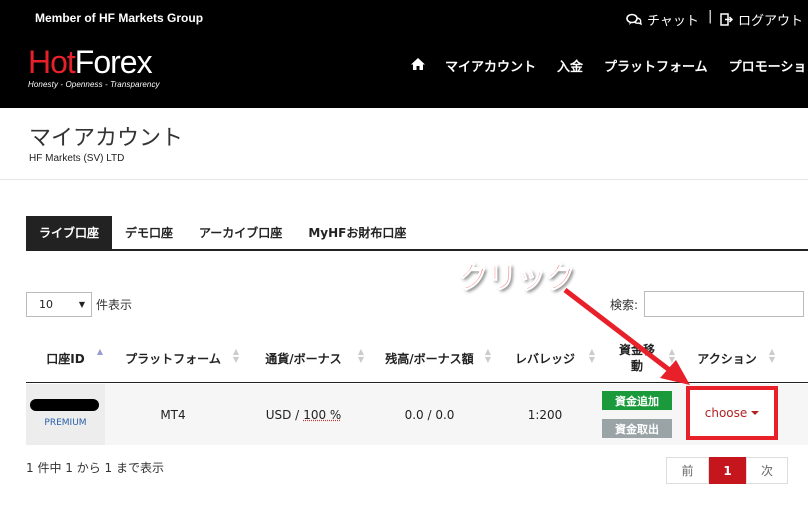 Image resolution: width=808 pixels, height=508 pixels. Describe the element at coordinates (77, 158) in the screenshot. I see `page-subtitle: HF Markets (SV) LTD` at that location.